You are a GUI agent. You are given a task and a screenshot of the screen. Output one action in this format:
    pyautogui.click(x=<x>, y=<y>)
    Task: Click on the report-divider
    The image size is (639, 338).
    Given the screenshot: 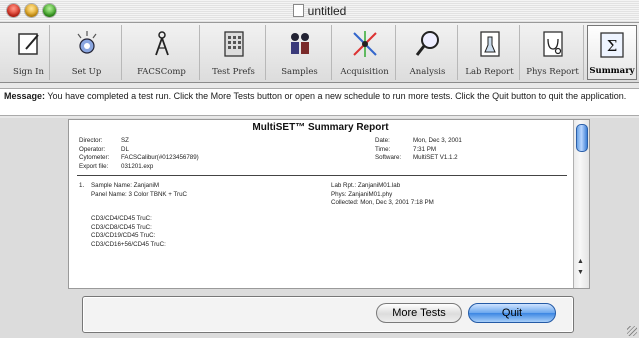 What is the action you would take?
    pyautogui.click(x=322, y=175)
    